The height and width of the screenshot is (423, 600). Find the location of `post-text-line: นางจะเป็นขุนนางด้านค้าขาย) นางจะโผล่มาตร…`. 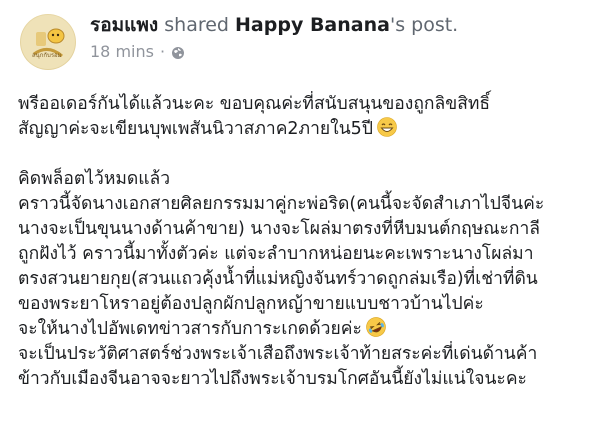

post-text-line: นางจะเป็นขุนนางด้านค้าขาย) นางจะโผล่มาตร… is located at coordinates (279, 229).